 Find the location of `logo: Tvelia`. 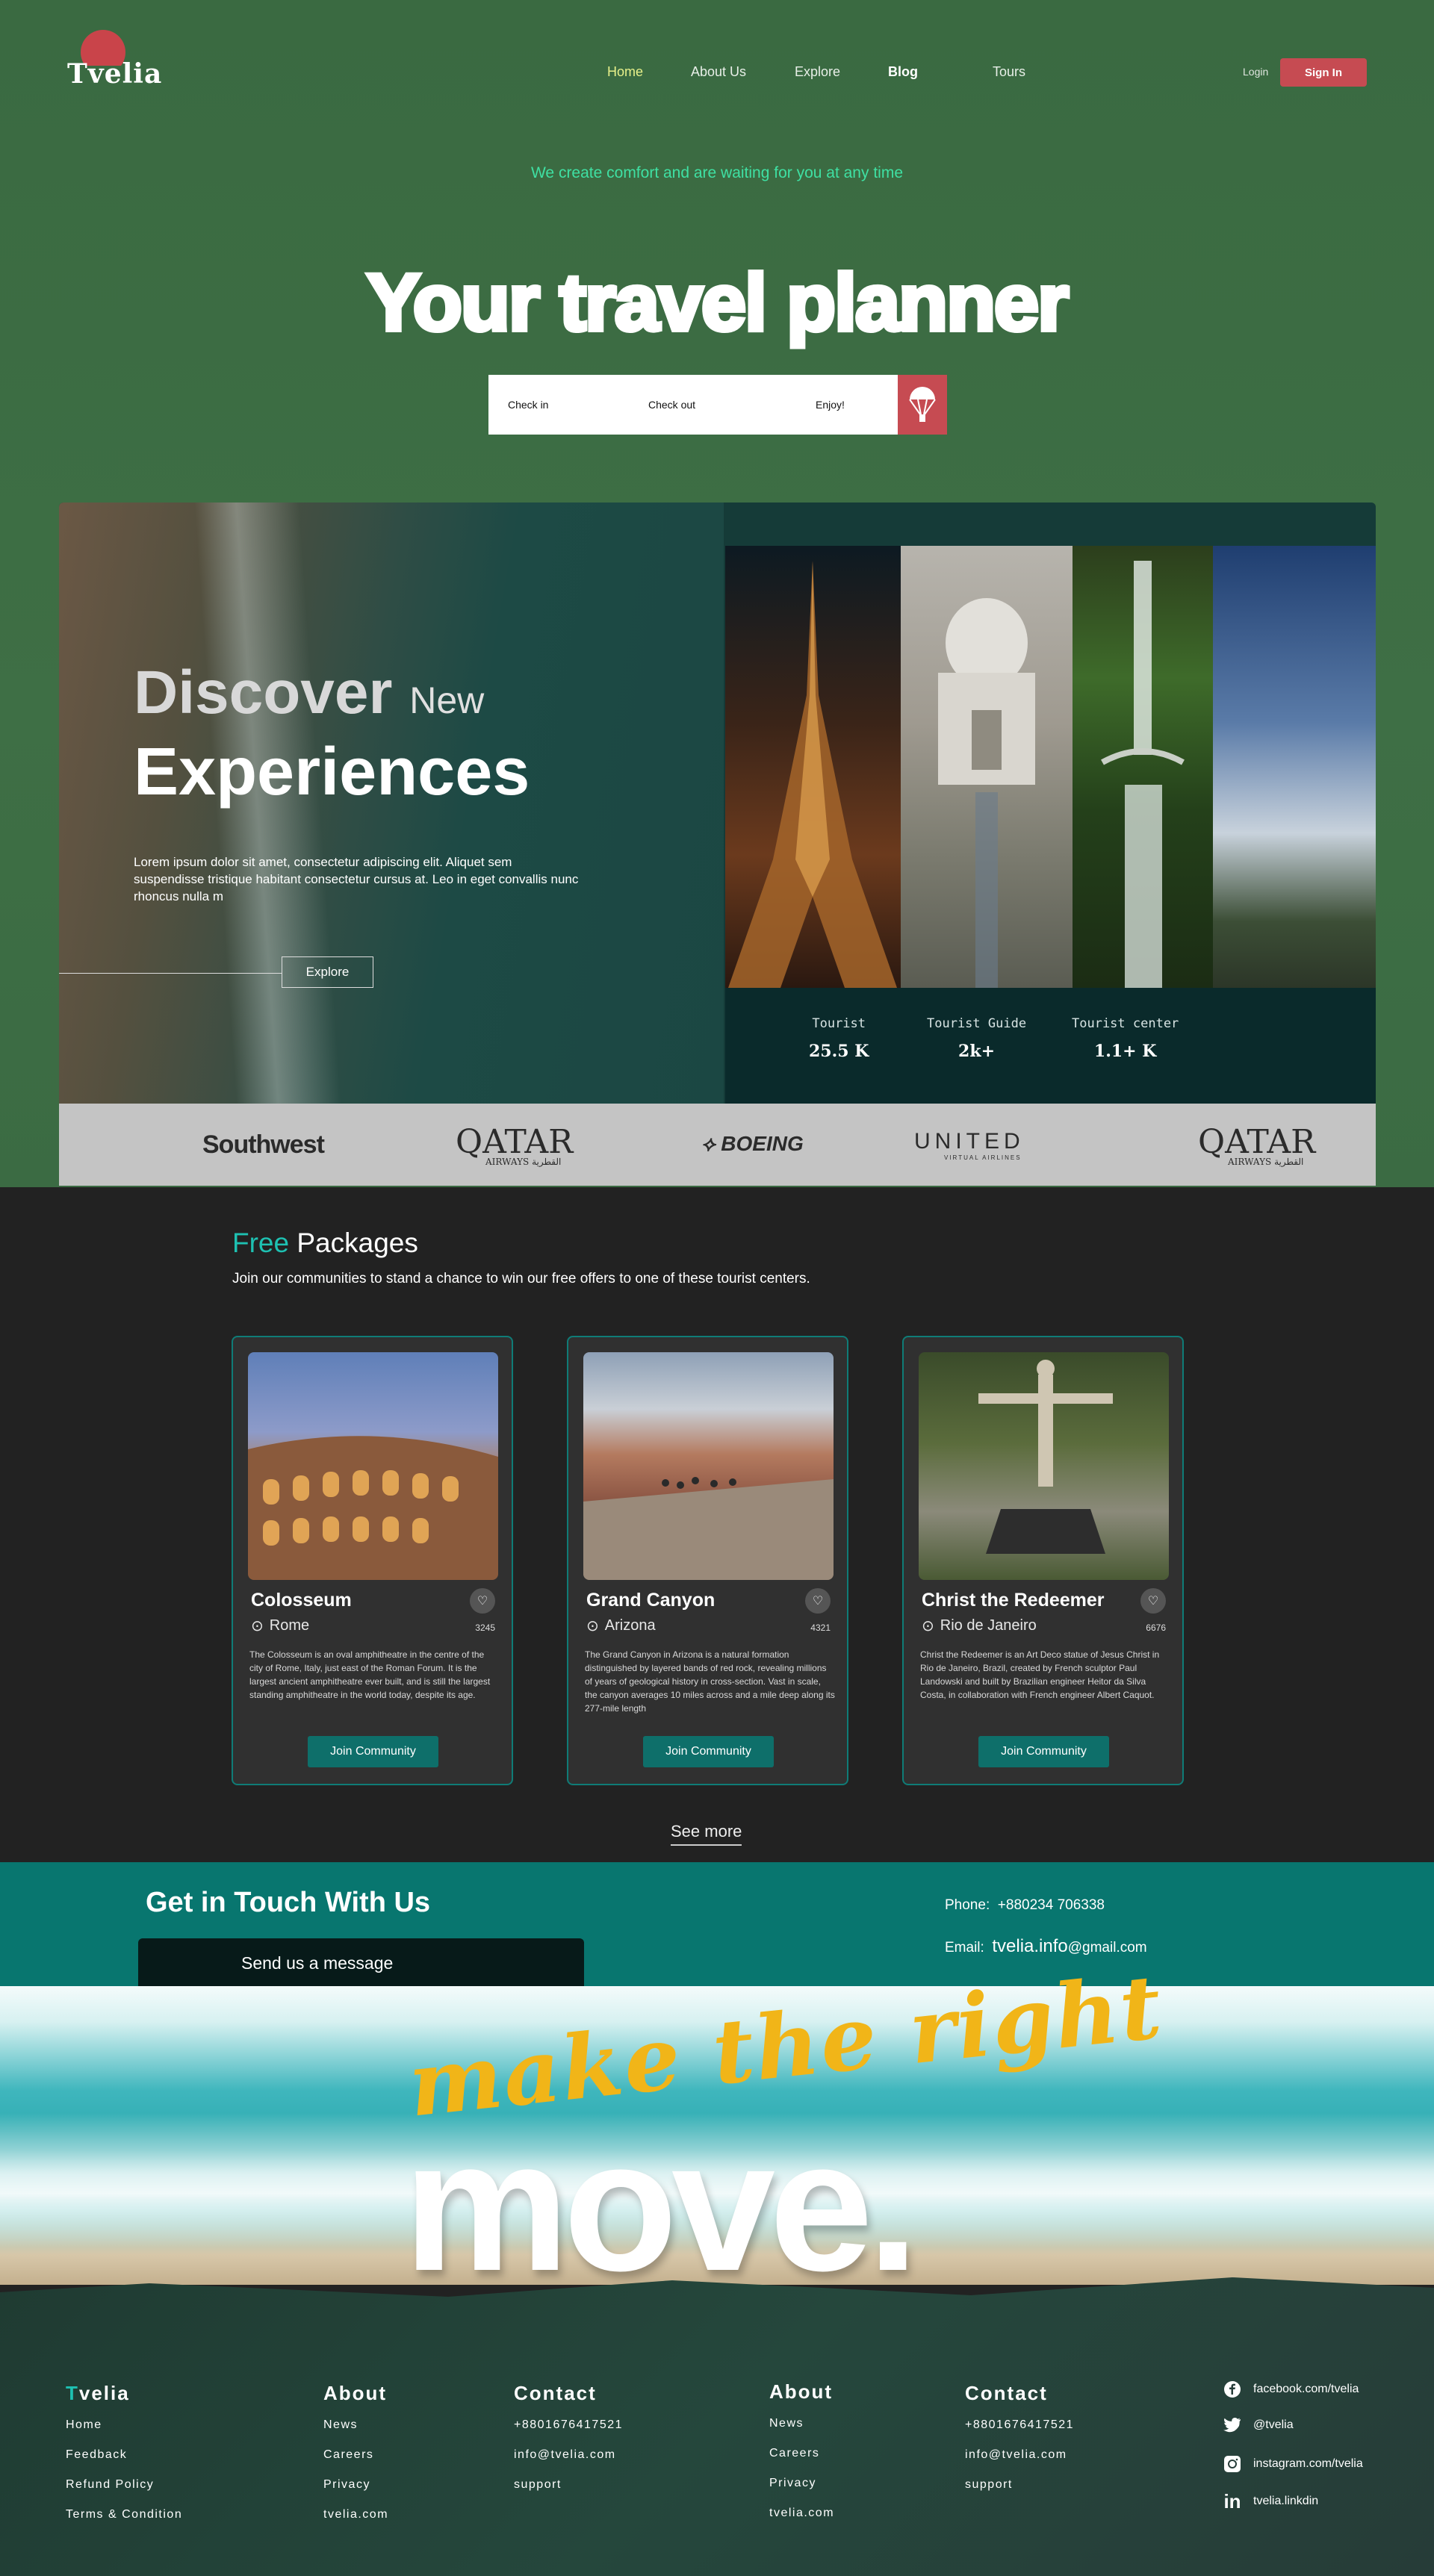

logo: Tvelia is located at coordinates (114, 60).